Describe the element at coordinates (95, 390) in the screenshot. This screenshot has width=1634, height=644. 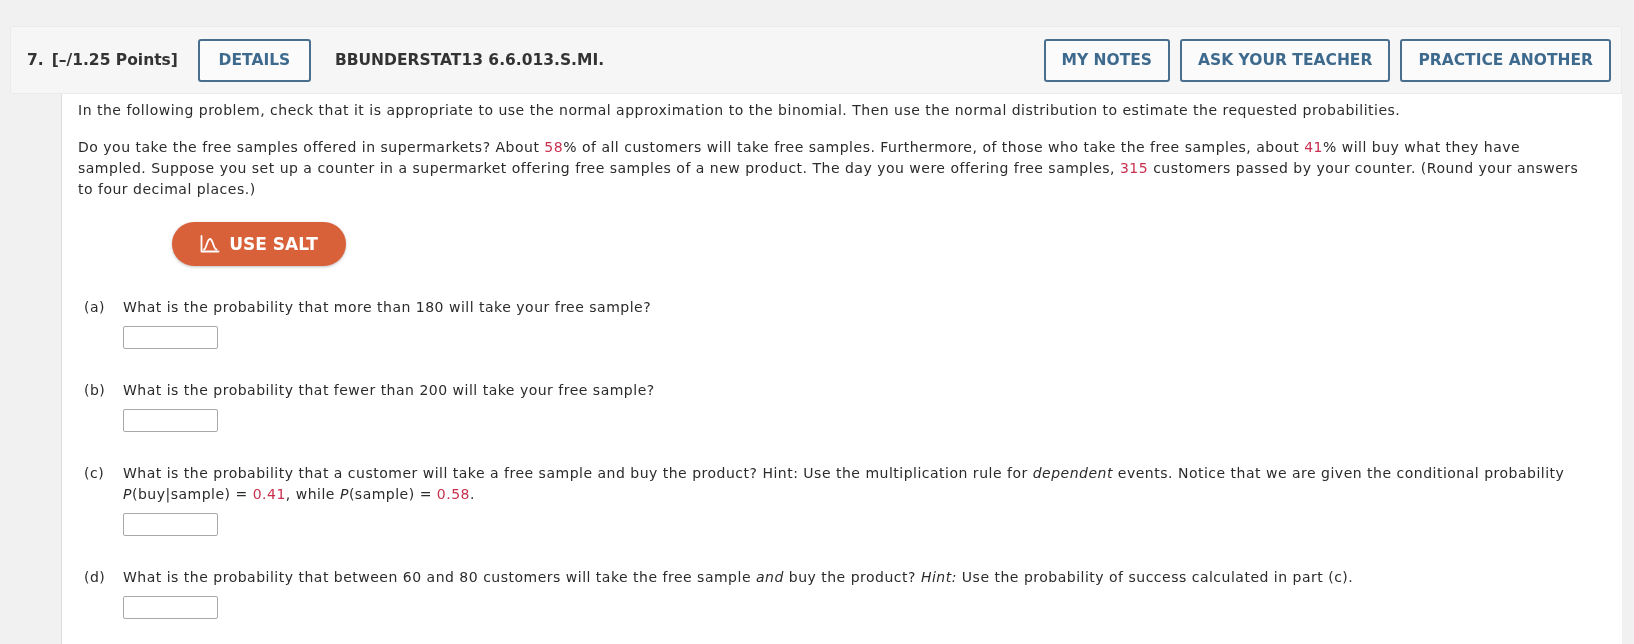
I see `part-label: (b)` at that location.